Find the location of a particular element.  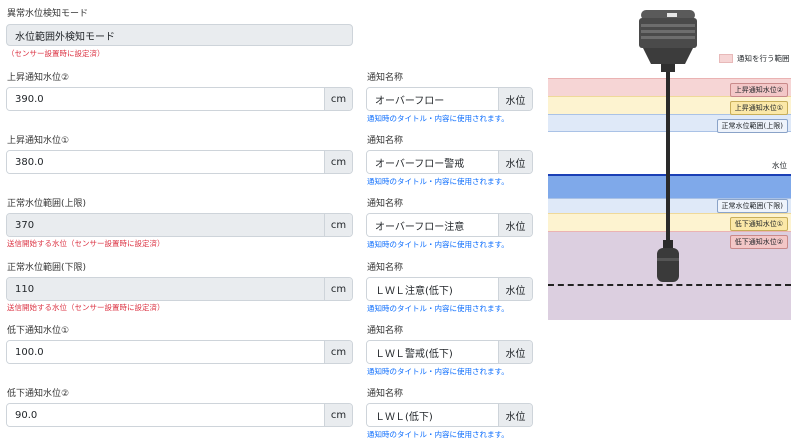

low2-level-label: 低下通知水位② is located at coordinates (38, 394).